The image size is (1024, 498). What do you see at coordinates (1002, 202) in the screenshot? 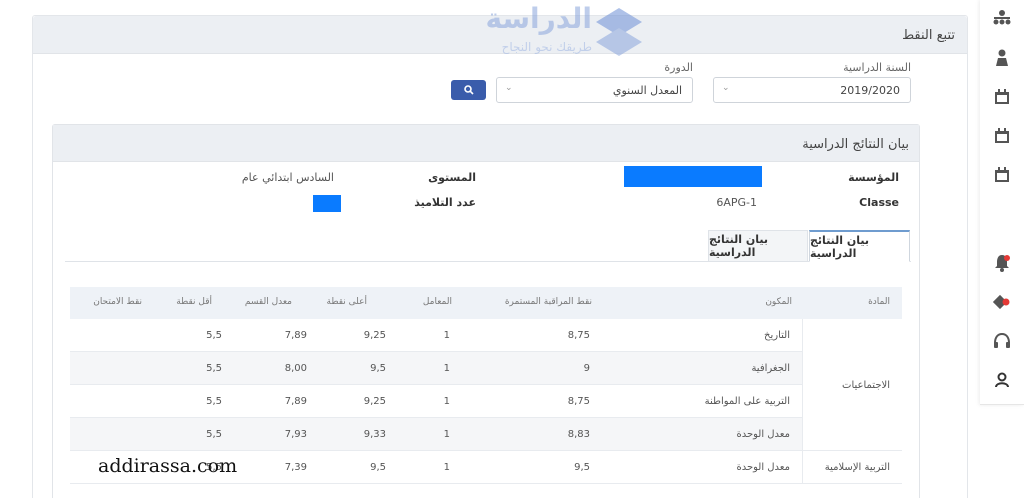
I see `icon-sidebar` at bounding box center [1002, 202].